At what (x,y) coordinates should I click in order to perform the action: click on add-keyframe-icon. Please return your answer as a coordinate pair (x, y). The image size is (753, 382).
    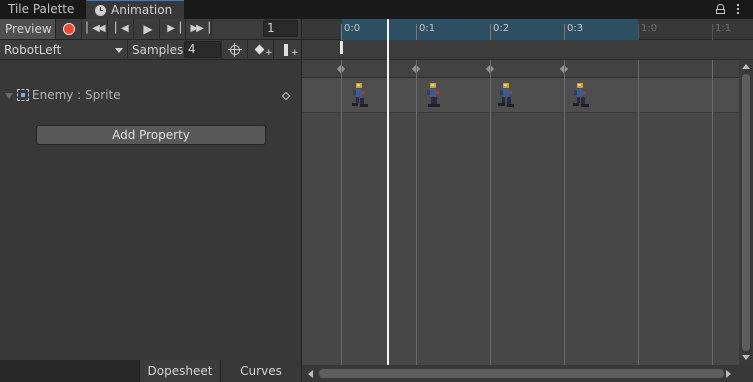
    Looking at the image, I should click on (259, 49).